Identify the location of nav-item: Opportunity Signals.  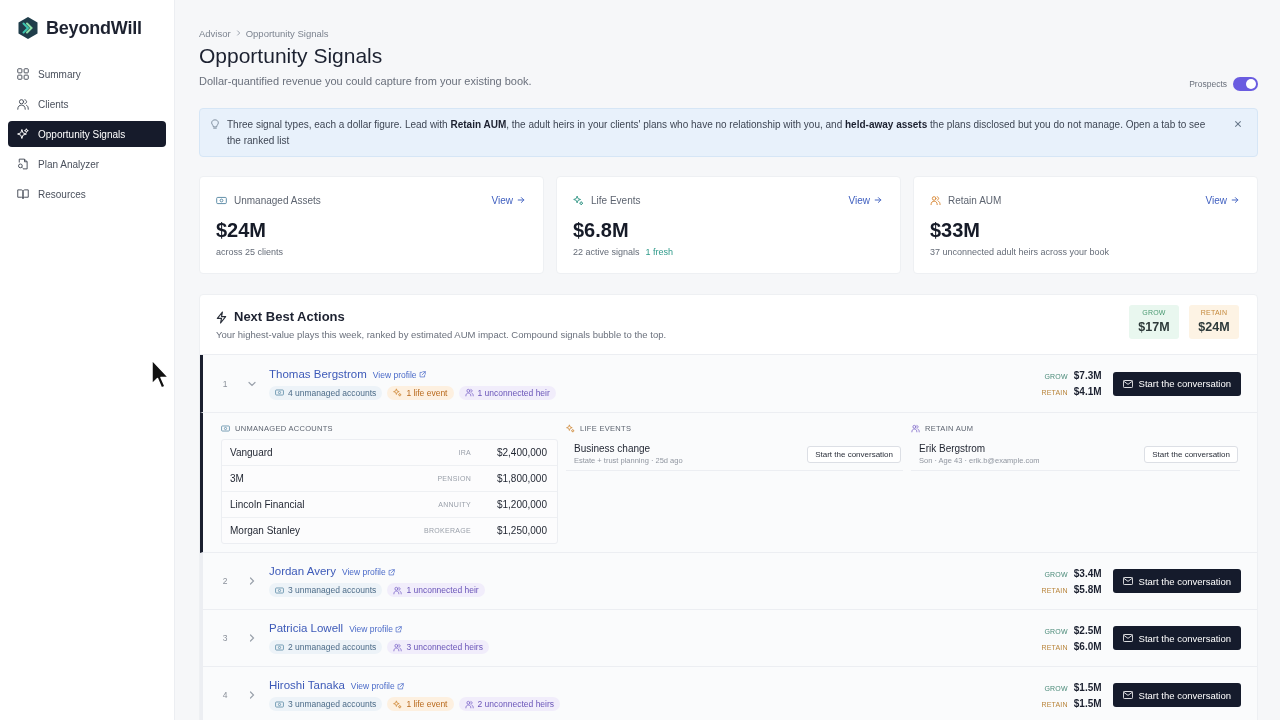
(87, 134).